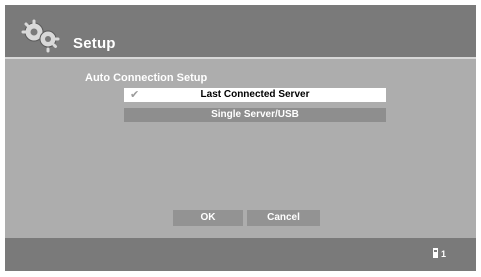 This screenshot has width=481, height=277. I want to click on header-divider, so click(240, 58).